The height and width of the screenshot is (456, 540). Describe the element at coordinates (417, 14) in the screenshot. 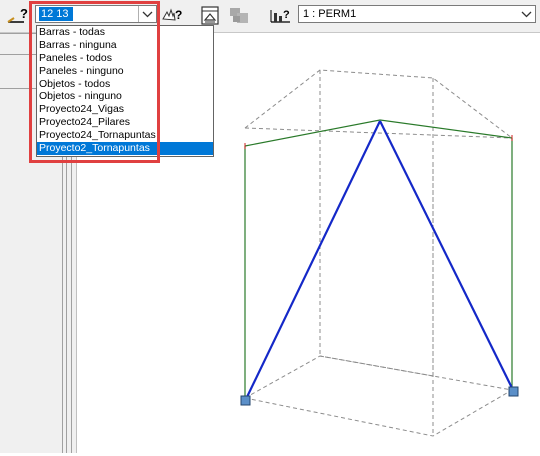

I see `load-case-select: 1 : PERM1` at that location.